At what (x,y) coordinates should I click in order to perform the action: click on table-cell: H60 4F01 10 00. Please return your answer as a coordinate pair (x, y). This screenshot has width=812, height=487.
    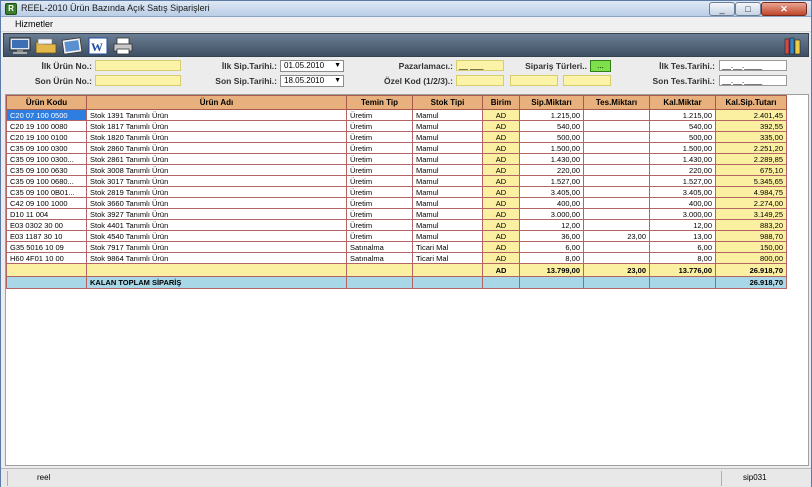
    Looking at the image, I should click on (46, 258).